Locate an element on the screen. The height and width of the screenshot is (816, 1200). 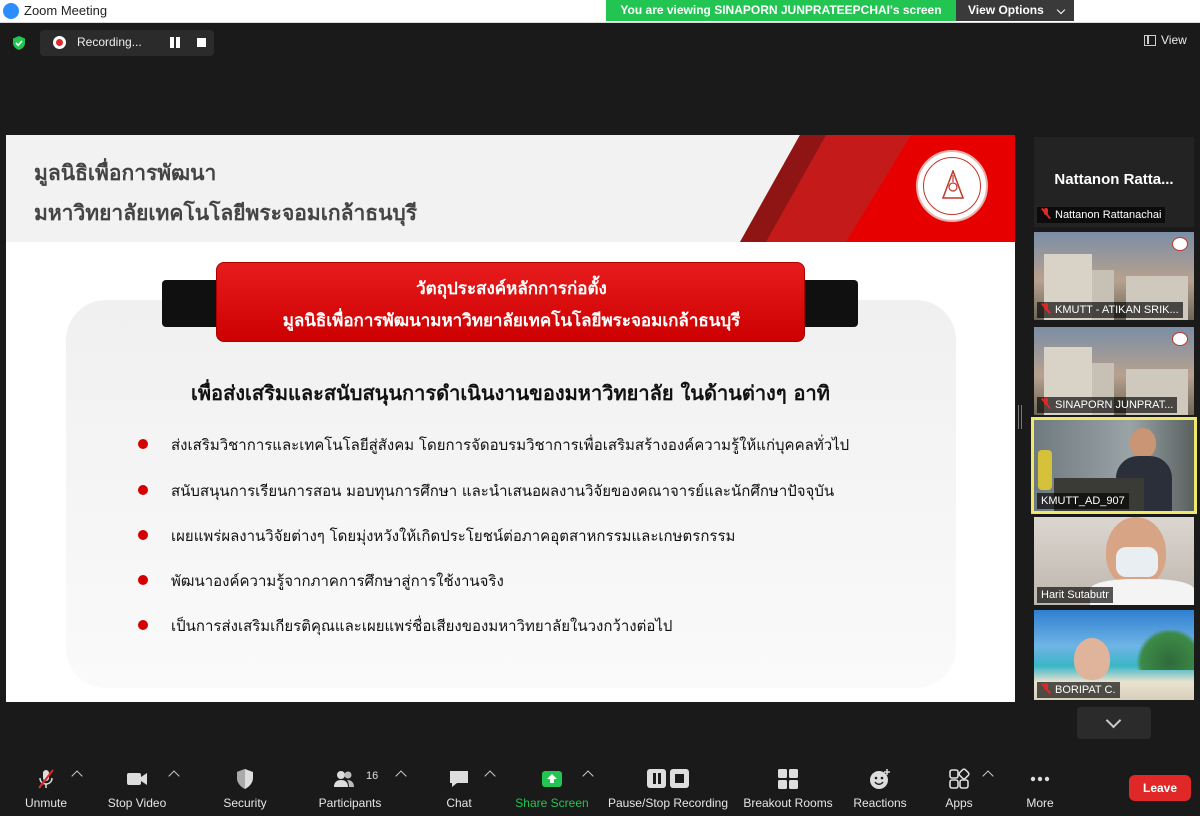
pause-stop-recording-label: Pause/Stop Recording is located at coordinates (668, 803).